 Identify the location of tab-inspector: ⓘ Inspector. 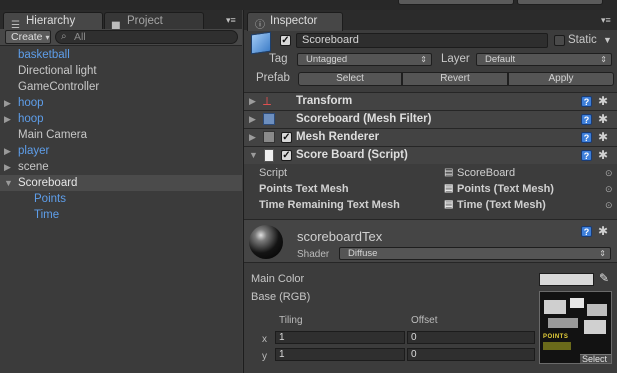
(295, 21).